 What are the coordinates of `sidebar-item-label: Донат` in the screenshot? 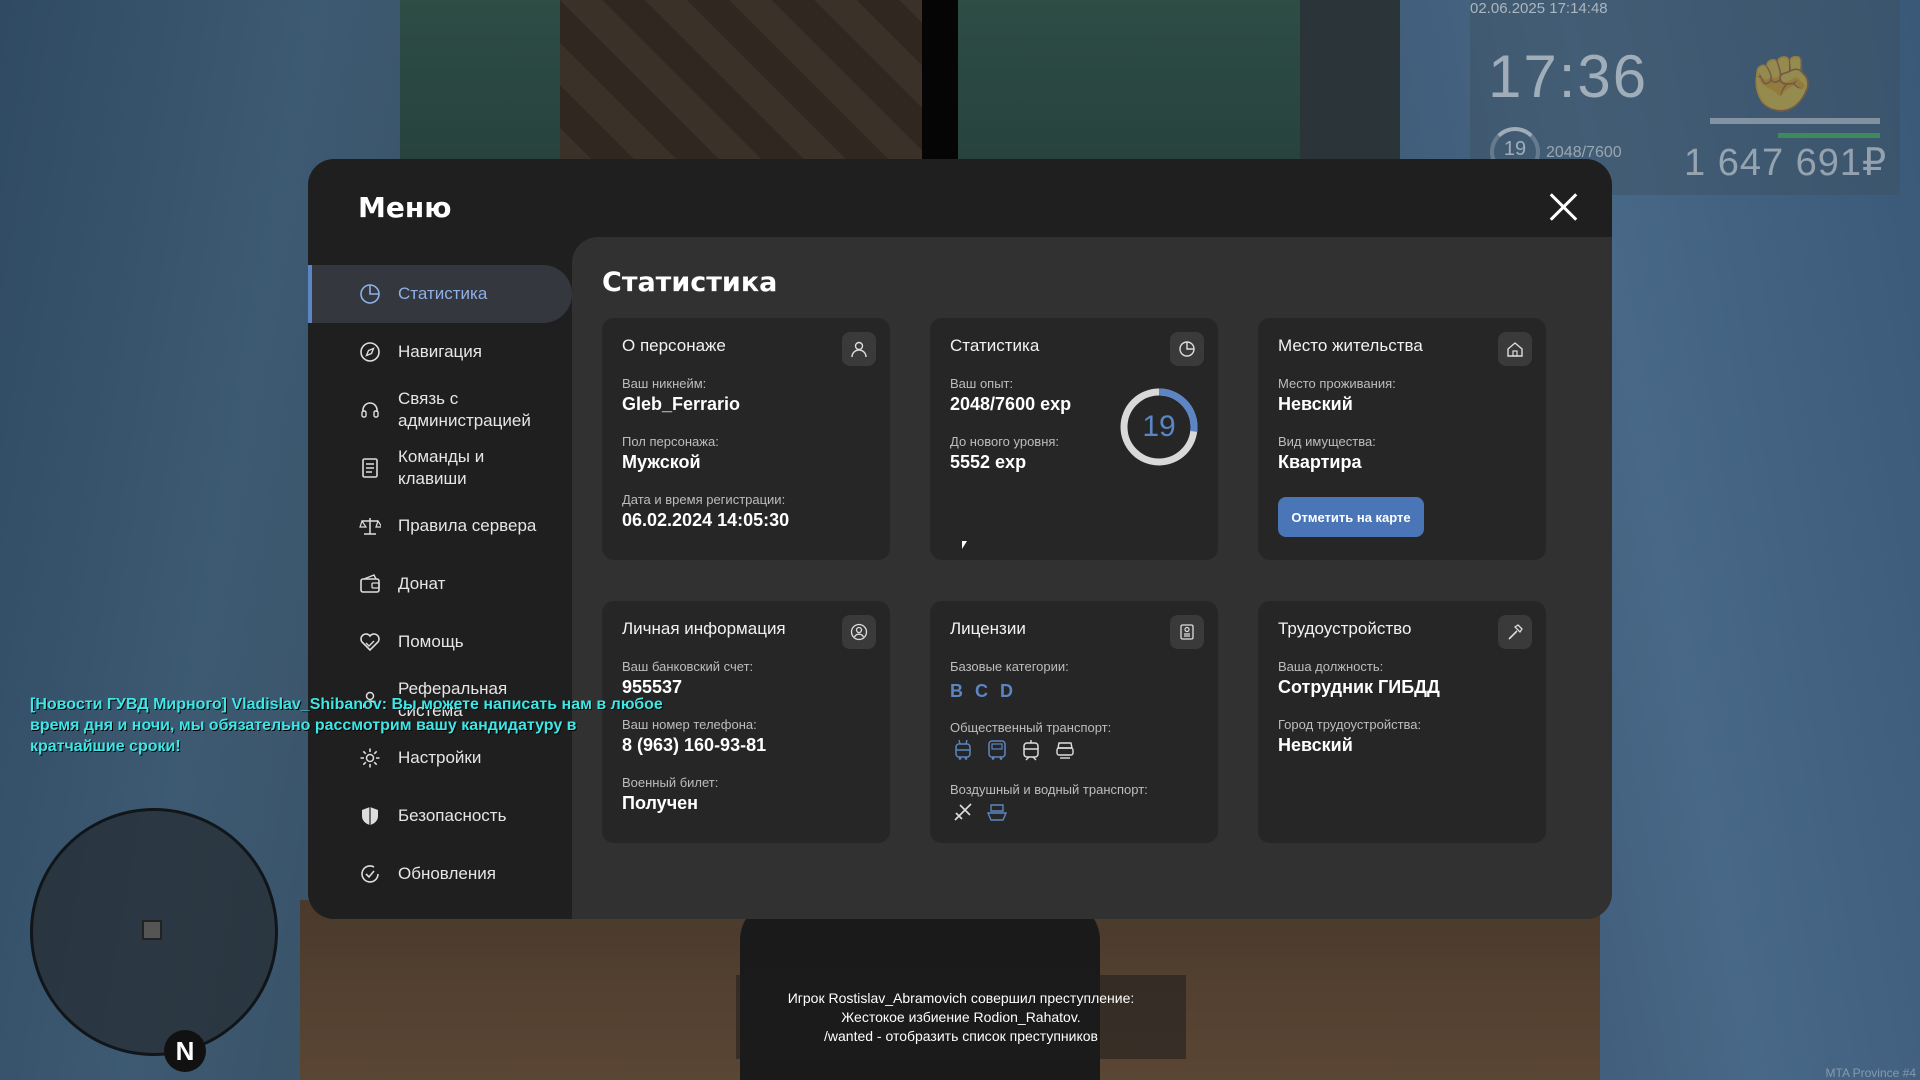 It's located at (422, 583).